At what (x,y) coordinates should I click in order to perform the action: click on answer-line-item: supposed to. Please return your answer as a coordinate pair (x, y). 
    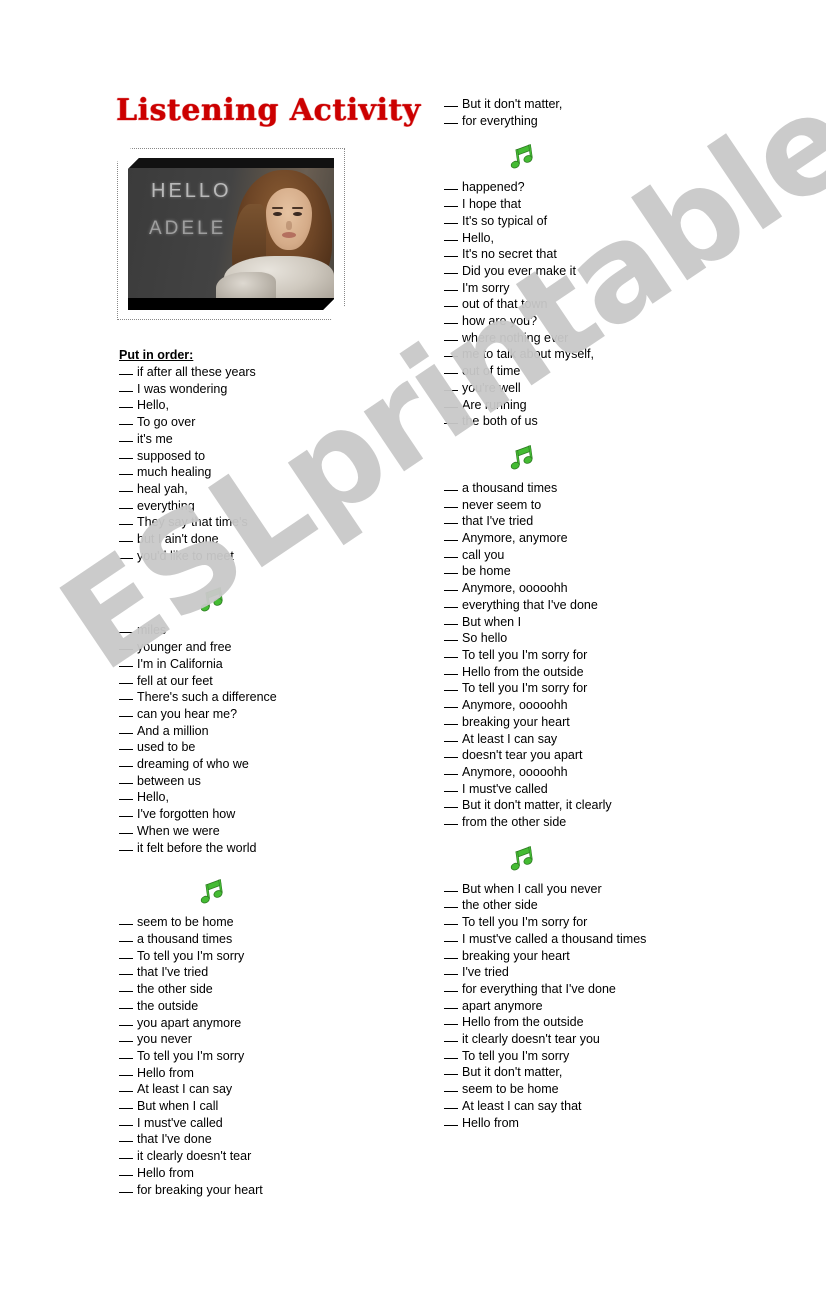
    Looking at the image, I should click on (262, 456).